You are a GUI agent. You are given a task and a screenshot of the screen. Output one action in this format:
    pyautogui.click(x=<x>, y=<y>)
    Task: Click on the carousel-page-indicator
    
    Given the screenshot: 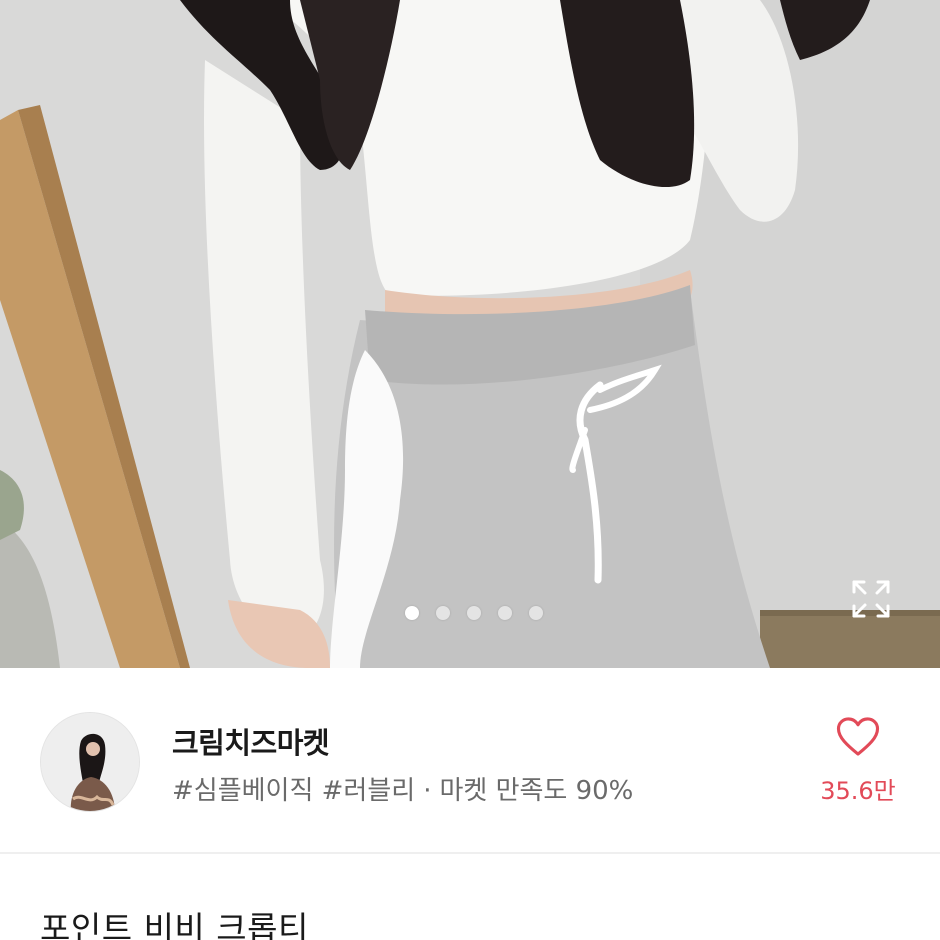 What is the action you would take?
    pyautogui.click(x=472, y=613)
    